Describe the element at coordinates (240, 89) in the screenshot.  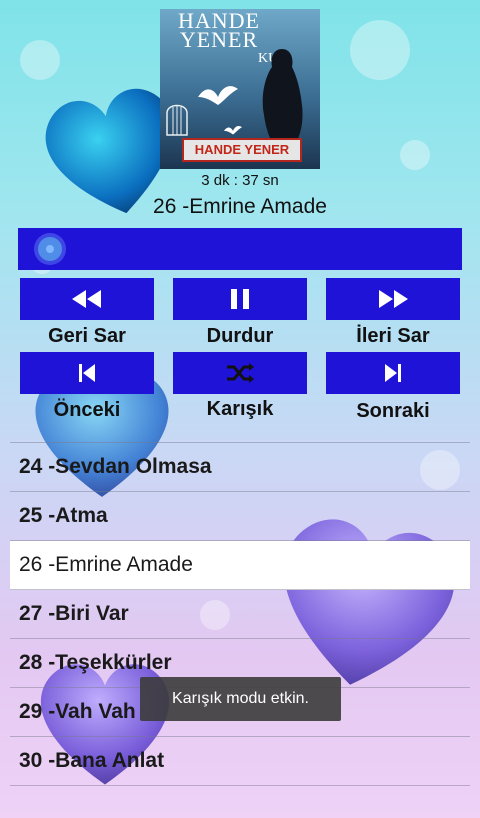
I see `album-cover: HANDE YENER KUŞ HANDE YENER` at that location.